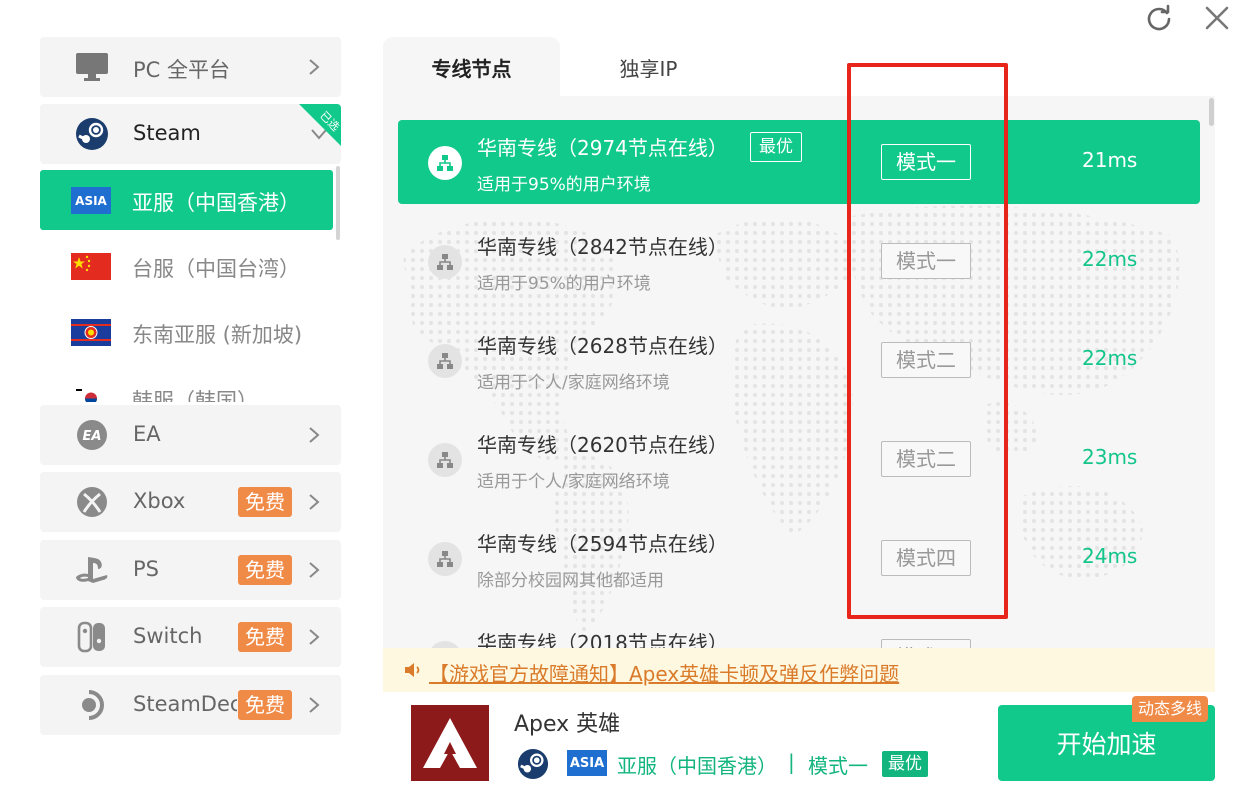 Image resolution: width=1245 pixels, height=811 pixels. What do you see at coordinates (1211, 112) in the screenshot?
I see `node-list-scrollbar` at bounding box center [1211, 112].